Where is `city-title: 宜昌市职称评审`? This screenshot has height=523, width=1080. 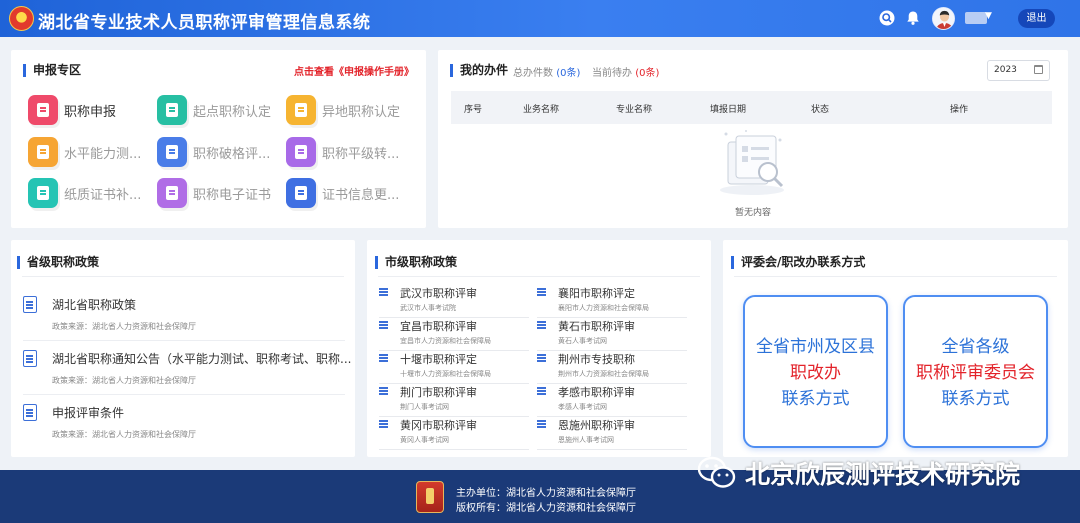
city-title: 宜昌市职称评审 is located at coordinates (438, 326).